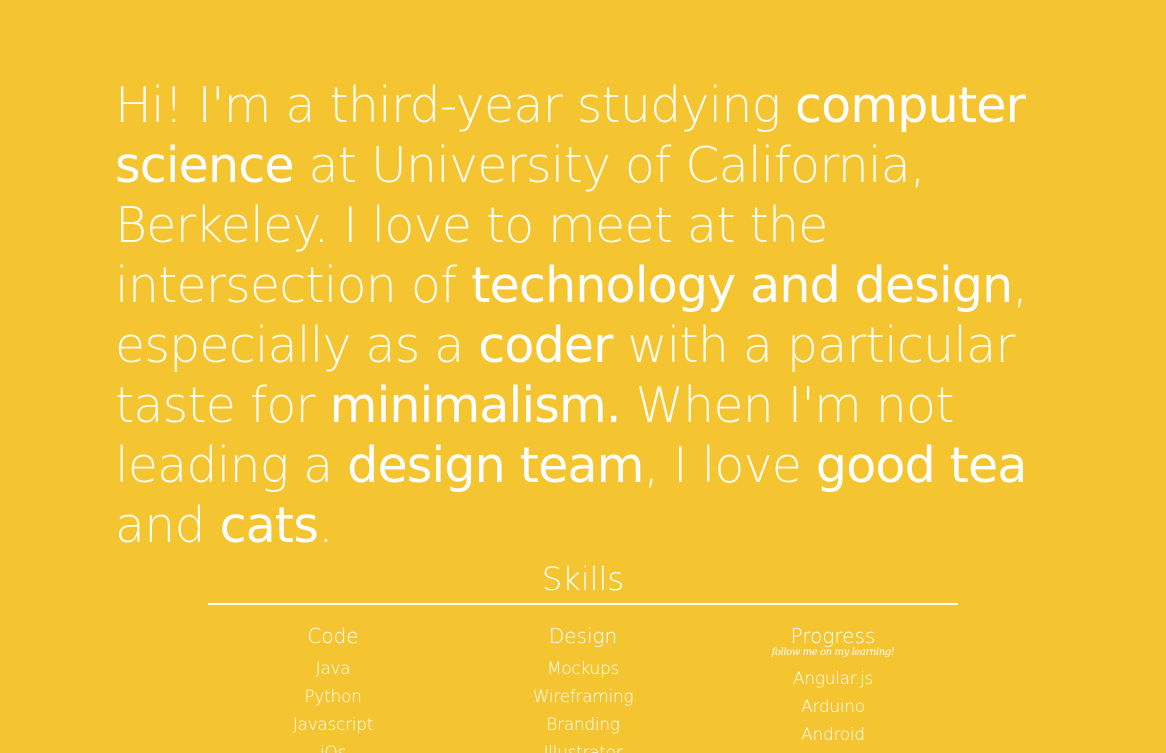 Image resolution: width=1166 pixels, height=753 pixels. What do you see at coordinates (167, 525) in the screenshot?
I see `intro-text-7: and` at bounding box center [167, 525].